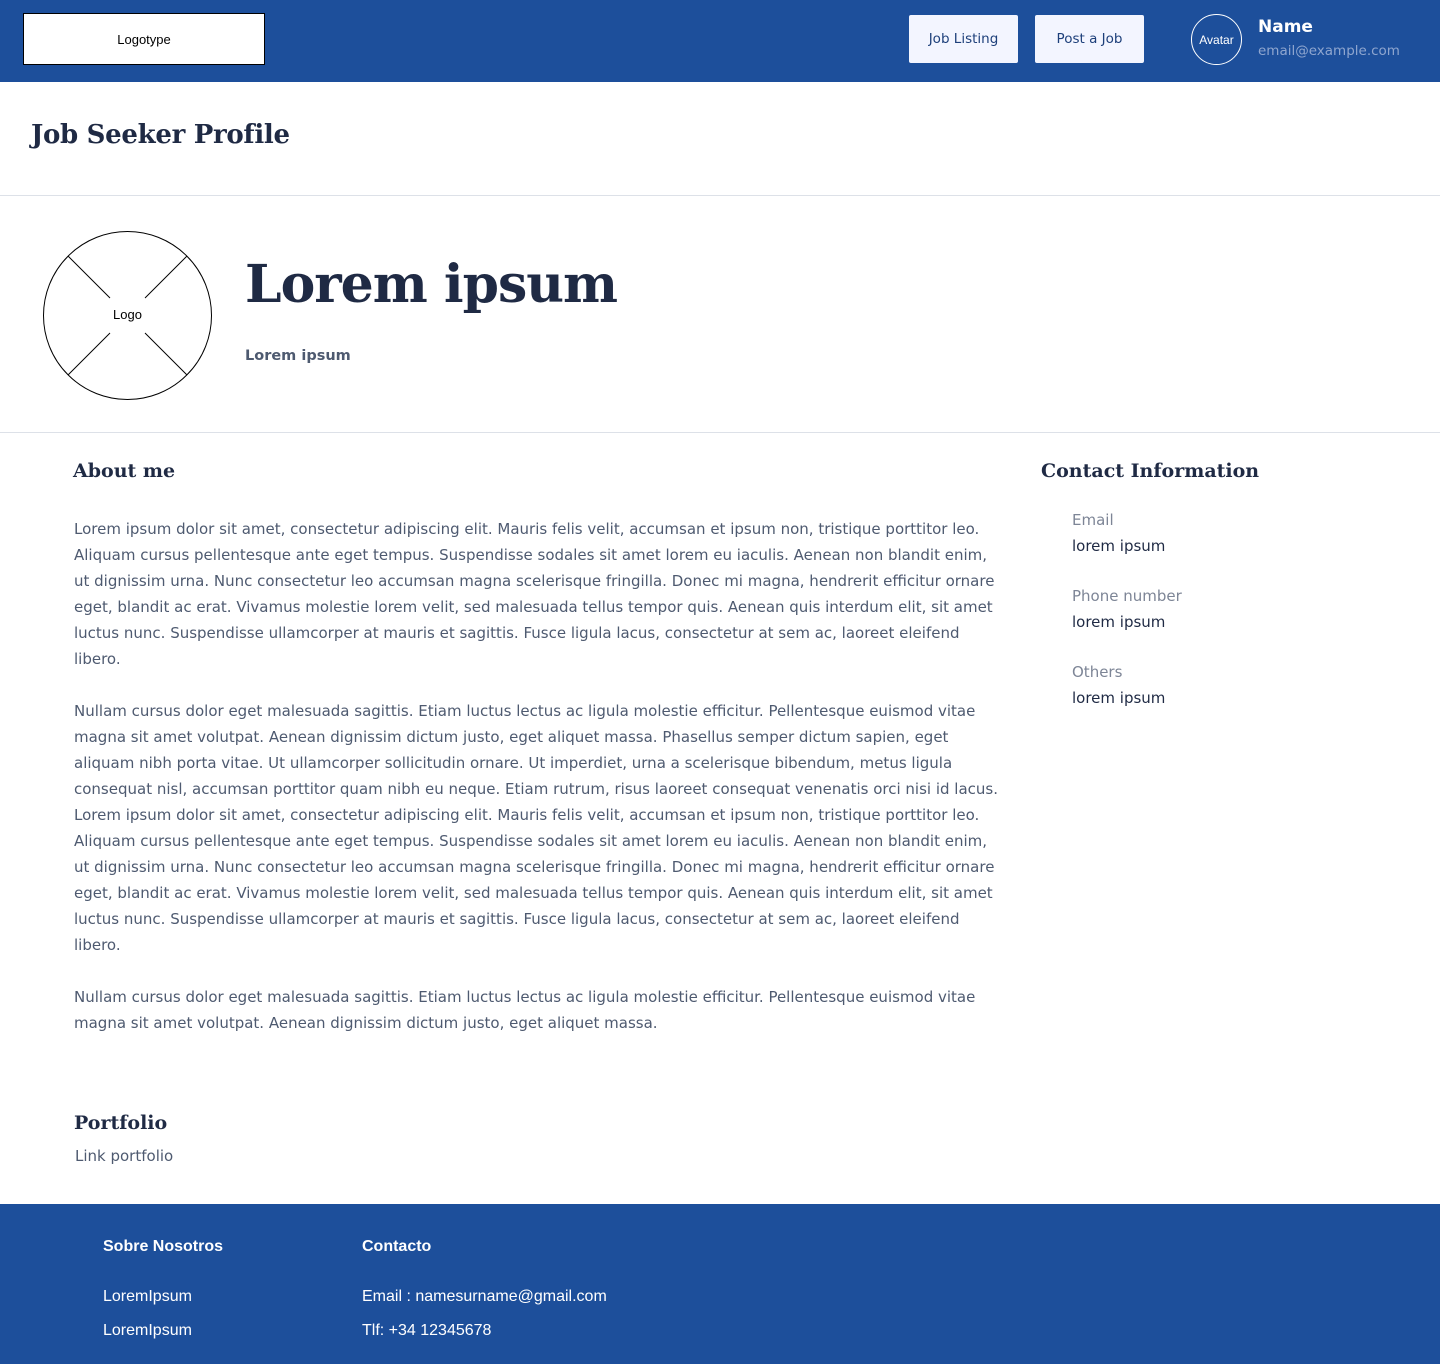 The height and width of the screenshot is (1364, 1440). What do you see at coordinates (1150, 471) in the screenshot?
I see `contact-heading: Contact Information` at bounding box center [1150, 471].